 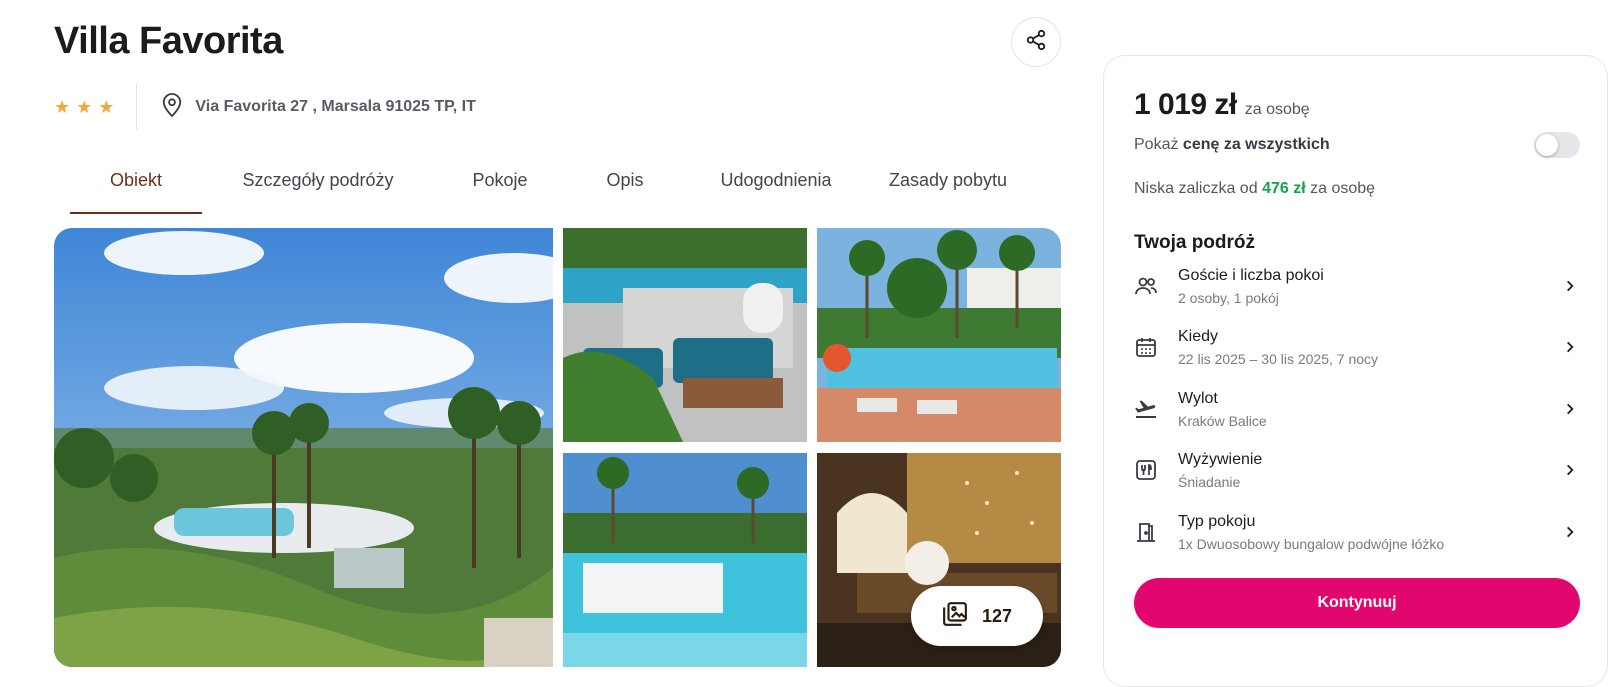 I want to click on trip-label: Wyżywienie, so click(x=1220, y=459).